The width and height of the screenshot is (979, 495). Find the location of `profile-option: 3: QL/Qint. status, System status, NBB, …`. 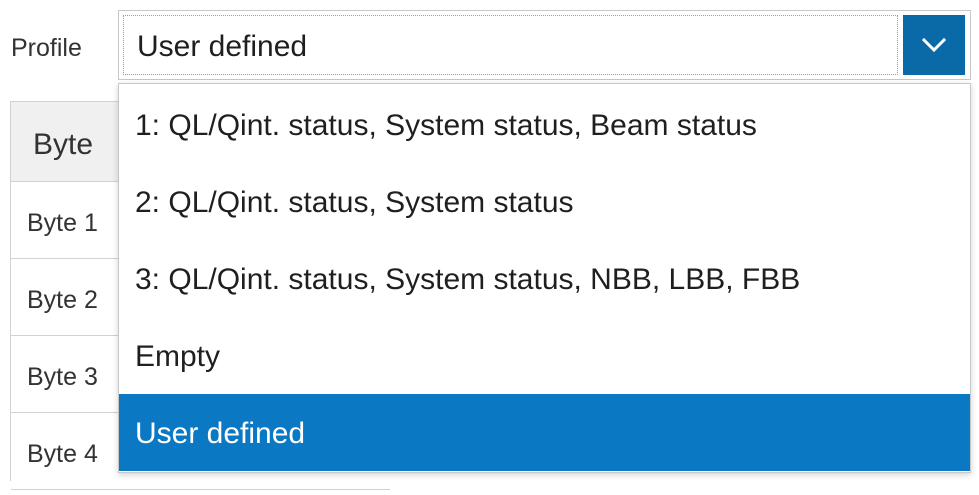

profile-option: 3: QL/Qint. status, System status, NBB, … is located at coordinates (544, 278).